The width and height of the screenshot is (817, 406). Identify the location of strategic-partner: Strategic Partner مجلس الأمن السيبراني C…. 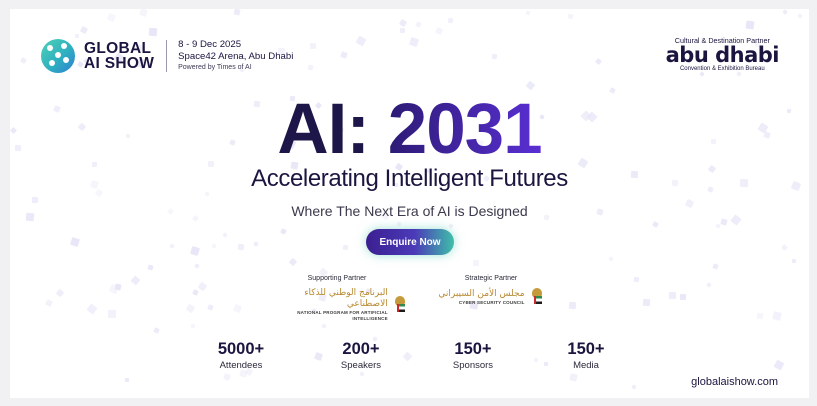
(491, 290).